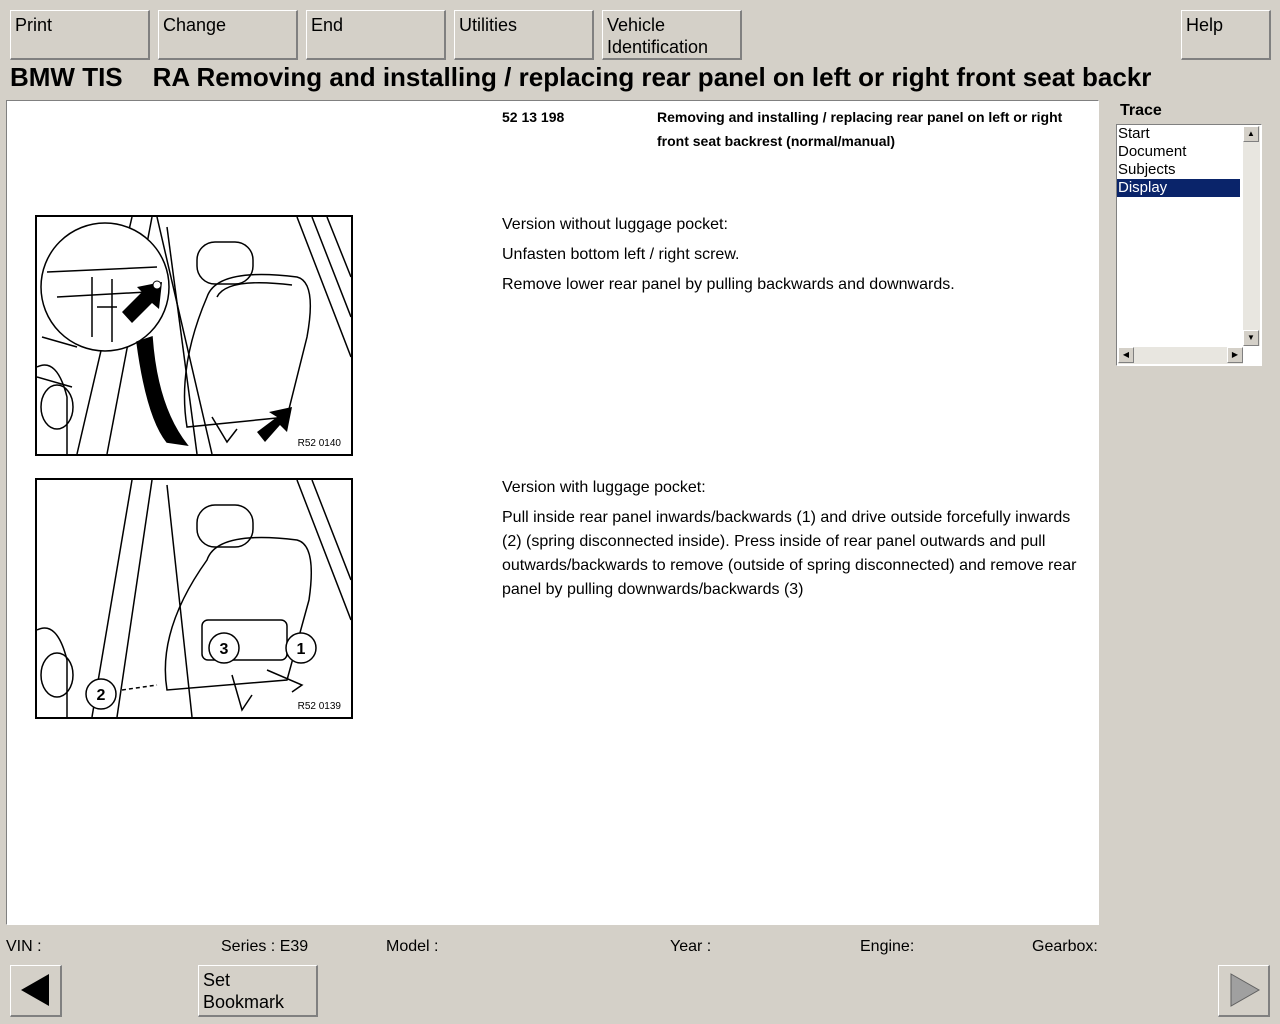 The image size is (1280, 1024). Describe the element at coordinates (887, 946) in the screenshot. I see `engine-field: Engine:` at that location.